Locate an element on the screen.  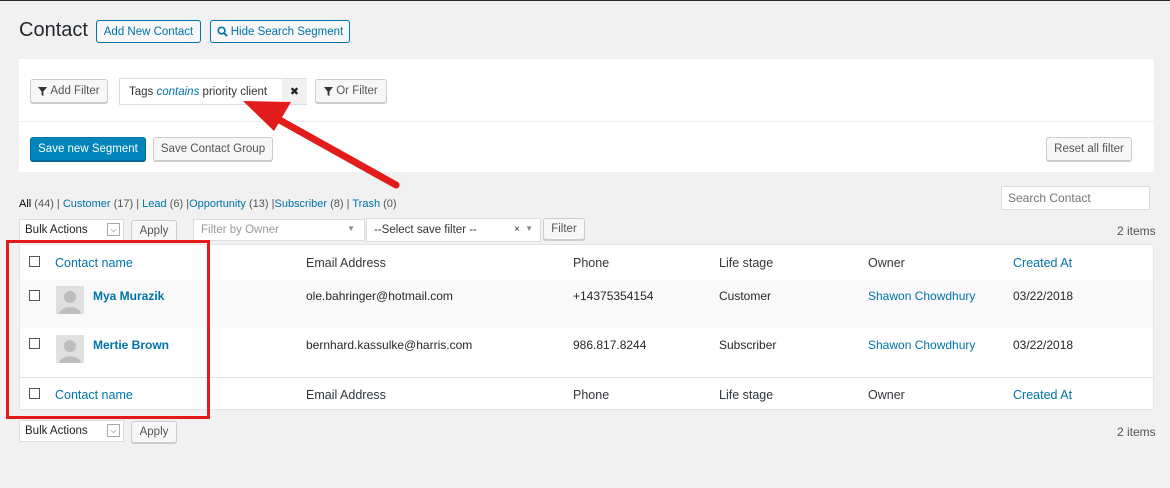
view-trash: Trash is located at coordinates (366, 204).